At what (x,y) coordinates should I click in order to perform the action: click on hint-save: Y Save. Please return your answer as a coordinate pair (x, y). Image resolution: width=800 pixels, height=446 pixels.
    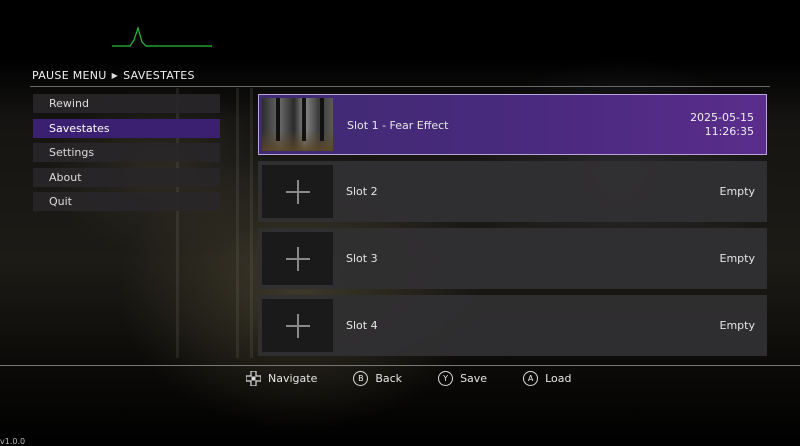
    Looking at the image, I should click on (462, 378).